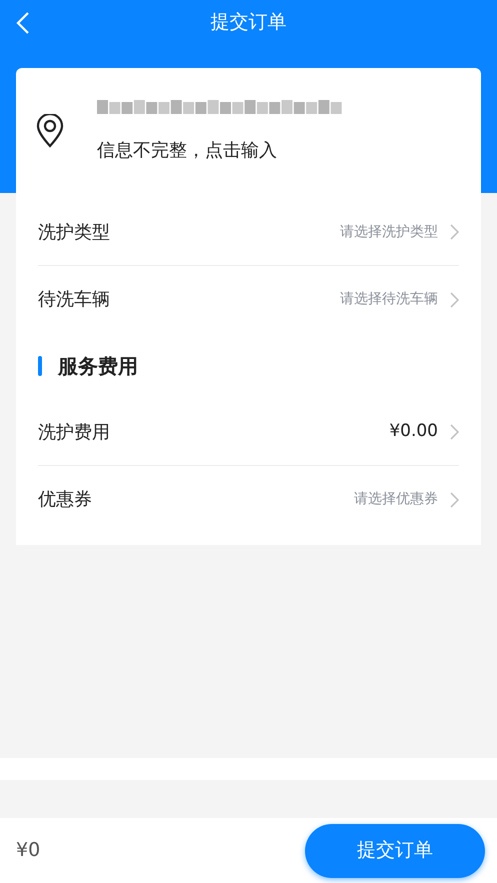 Image resolution: width=497 pixels, height=883 pixels. What do you see at coordinates (395, 851) in the screenshot?
I see `submit-button: 提交订单` at bounding box center [395, 851].